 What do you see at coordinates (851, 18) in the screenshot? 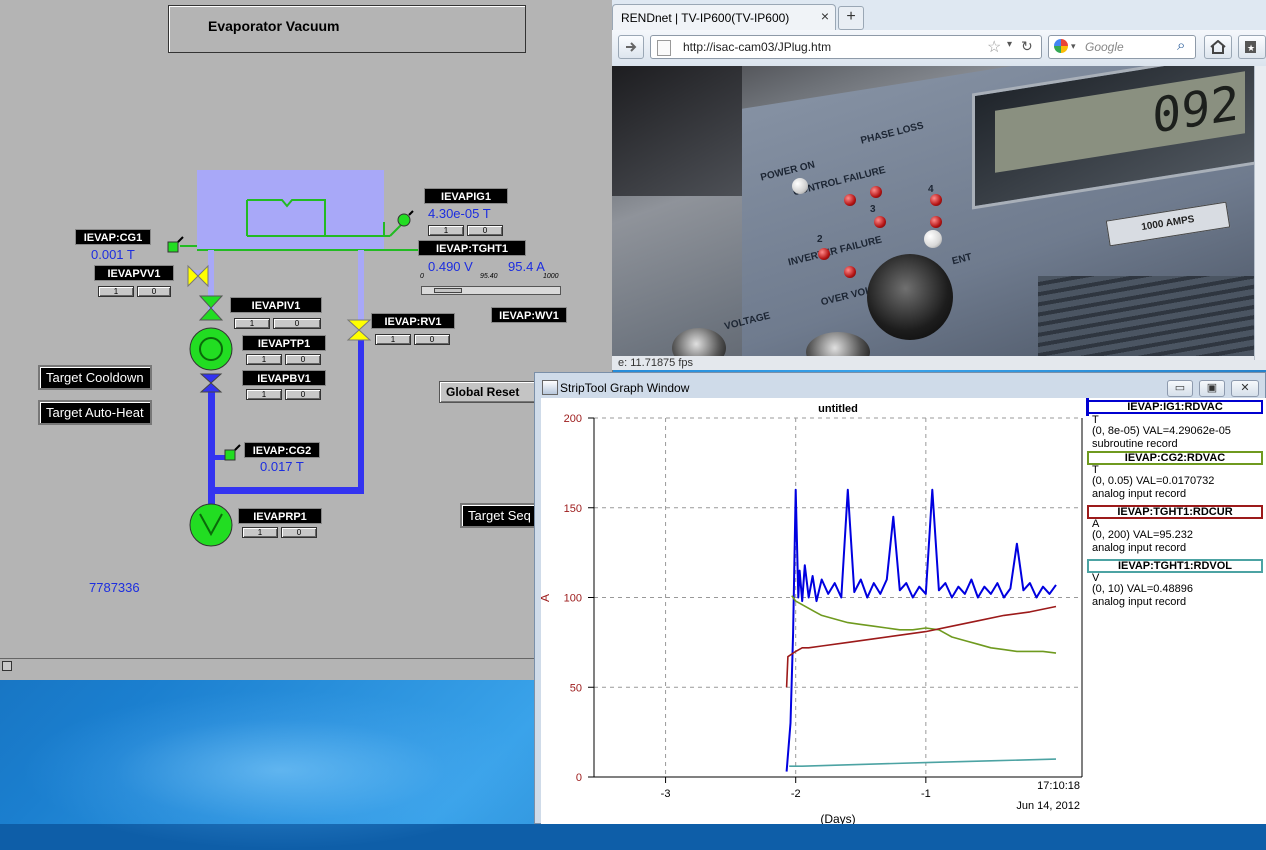
I see `new-tab-button: +` at bounding box center [851, 18].